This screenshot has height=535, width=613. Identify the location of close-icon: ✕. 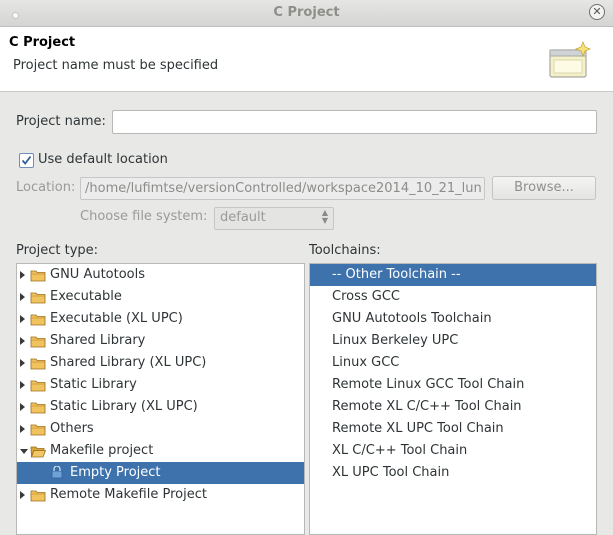
(597, 11).